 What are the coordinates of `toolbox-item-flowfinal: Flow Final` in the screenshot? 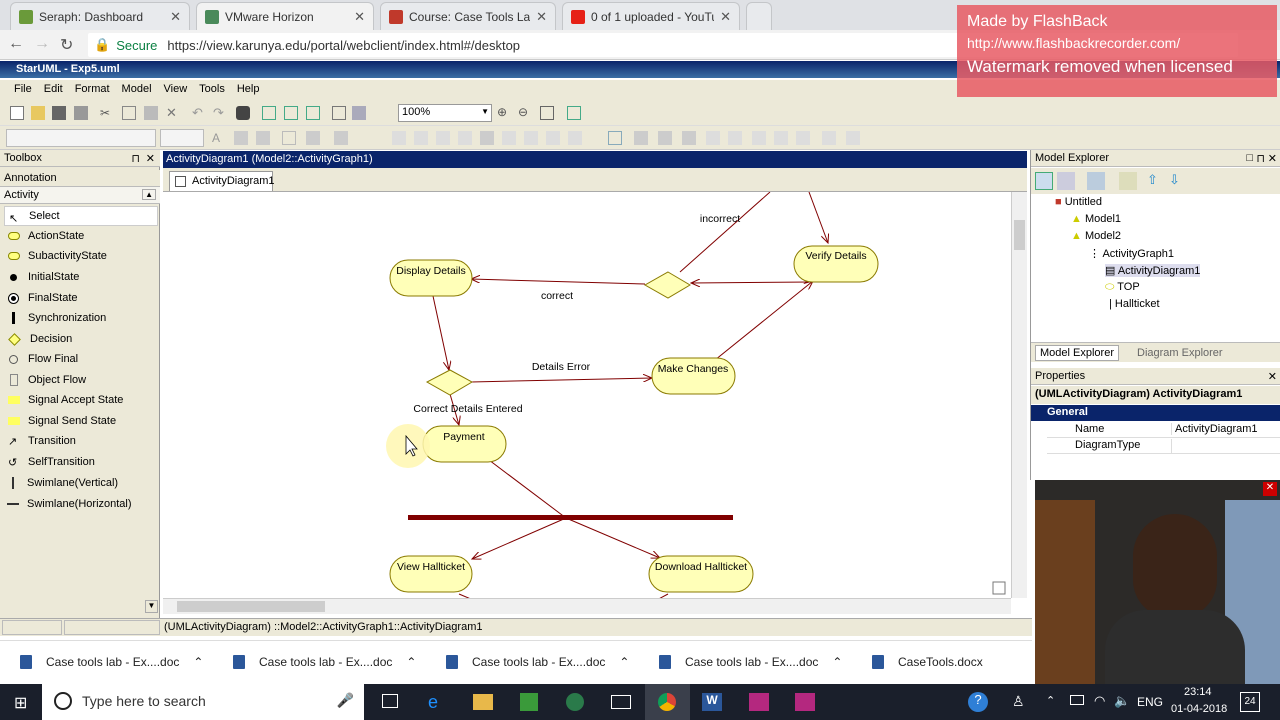 It's located at (81, 359).